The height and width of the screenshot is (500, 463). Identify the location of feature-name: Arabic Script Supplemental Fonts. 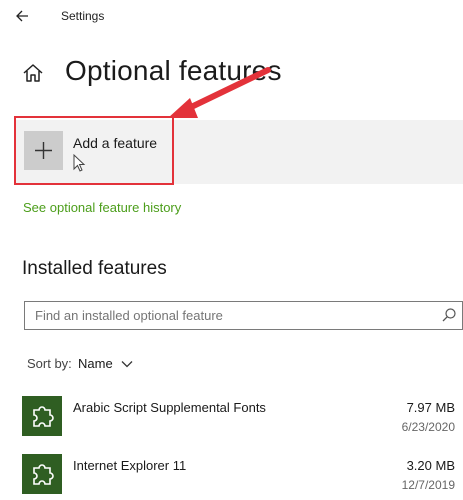
(169, 407).